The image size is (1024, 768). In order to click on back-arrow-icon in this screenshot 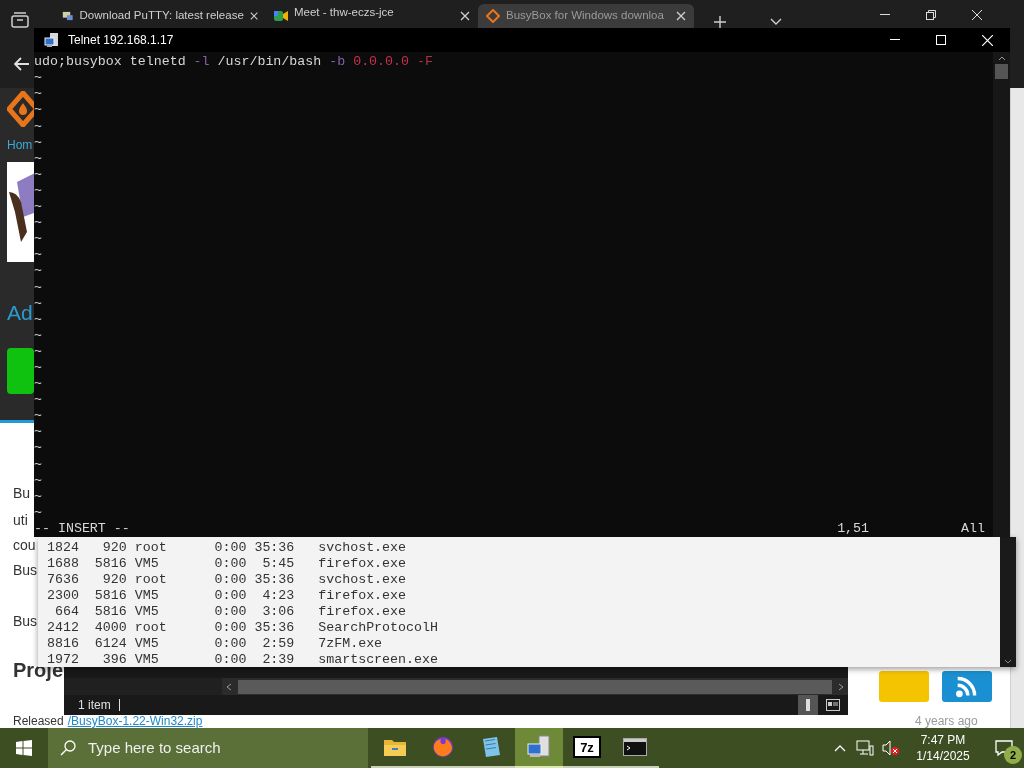, I will do `click(22, 64)`.